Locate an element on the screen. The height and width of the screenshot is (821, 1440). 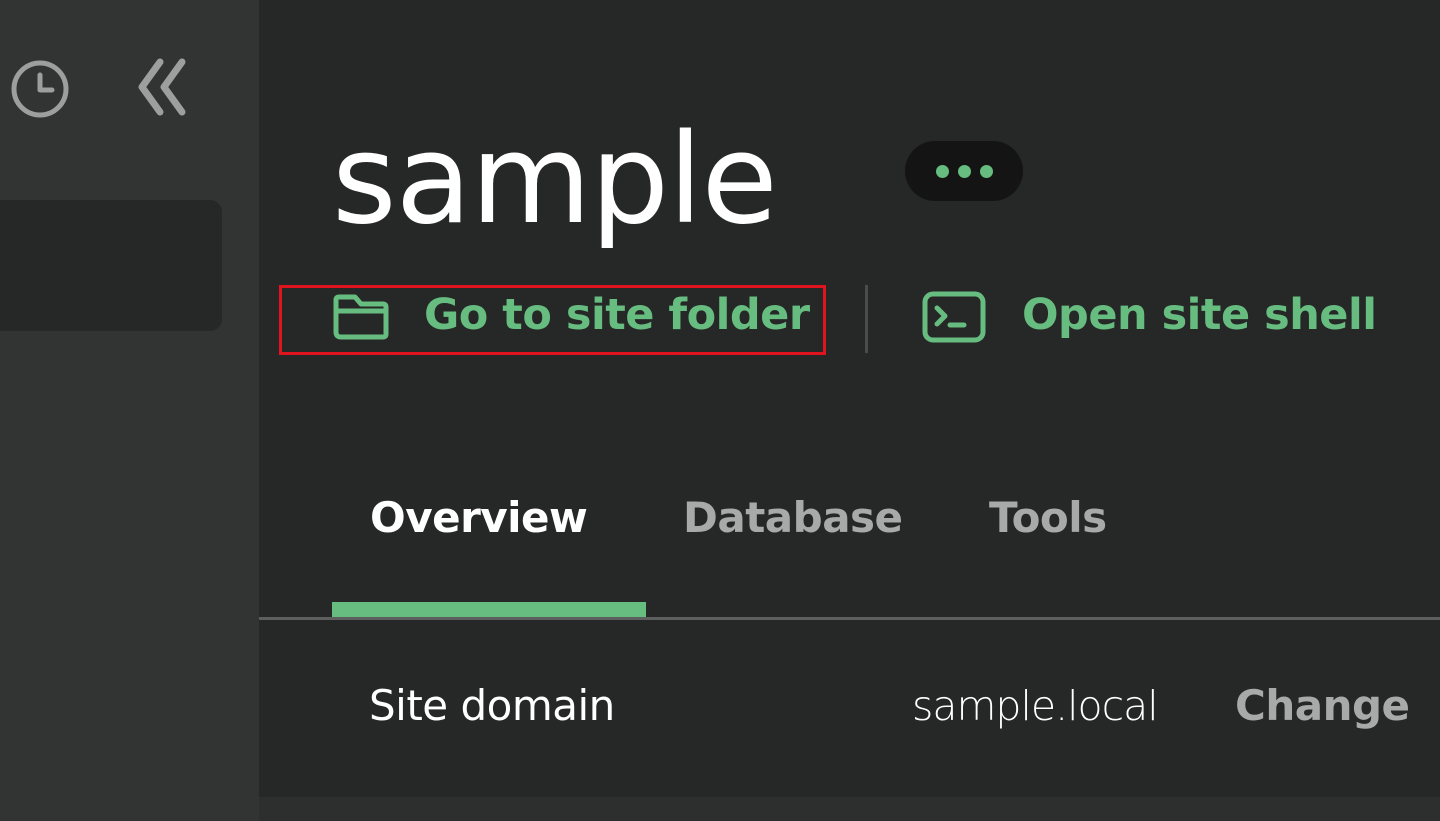
open-site-shell-label: Open site shell is located at coordinates (1199, 315).